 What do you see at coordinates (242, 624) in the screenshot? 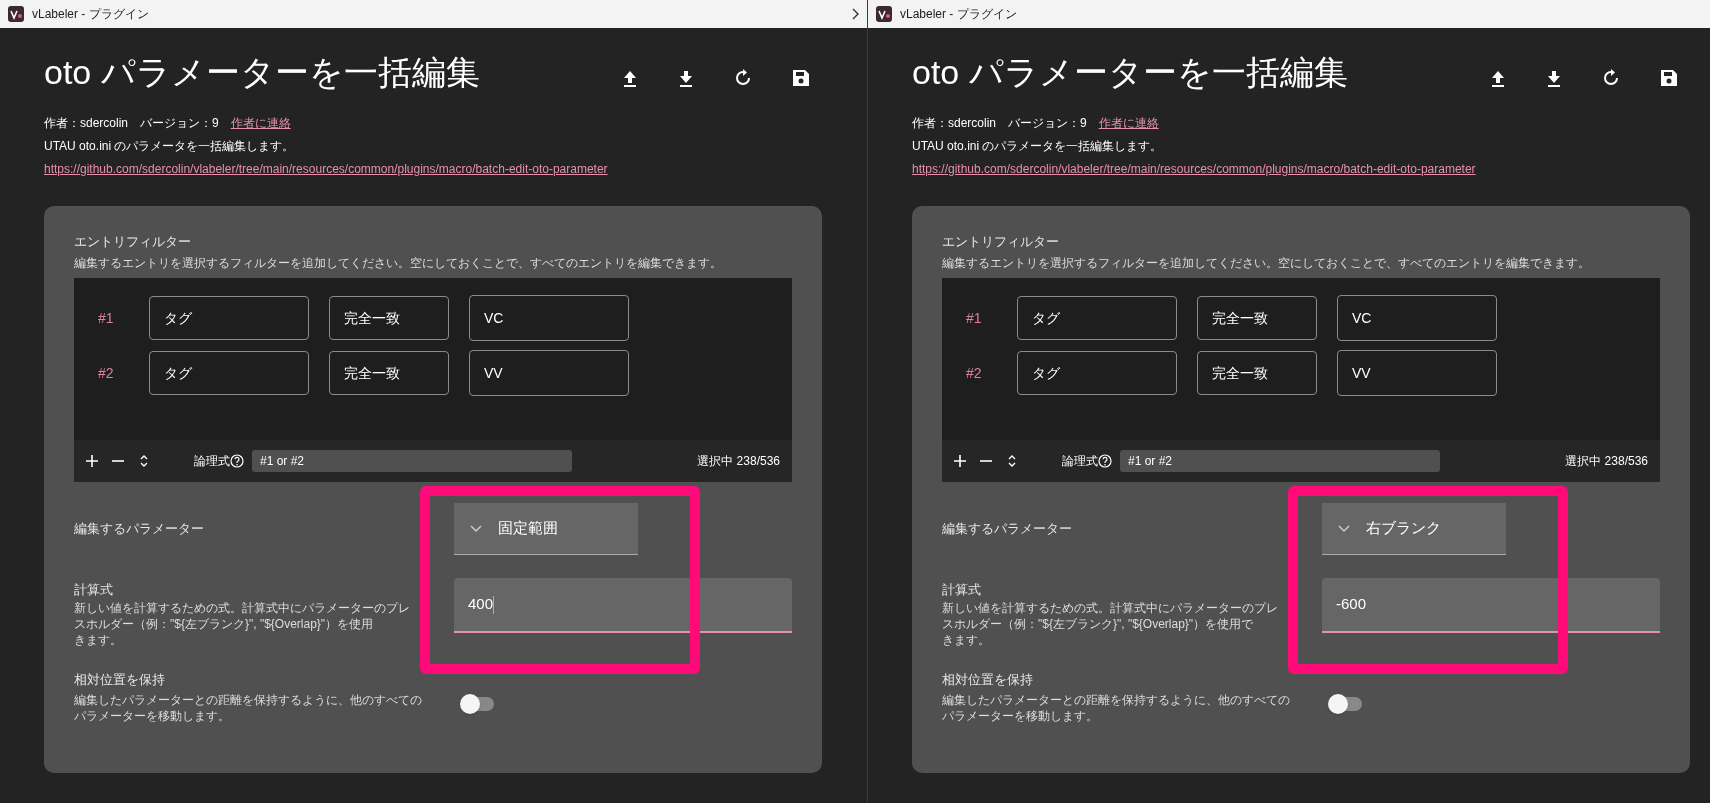
I see `formula-description: 新しい値を計算するための式。計算式中にパラメーターのプレ スホルダー（例："${左ブランク}", "${Overlap}"）を使用 きます。` at bounding box center [242, 624].